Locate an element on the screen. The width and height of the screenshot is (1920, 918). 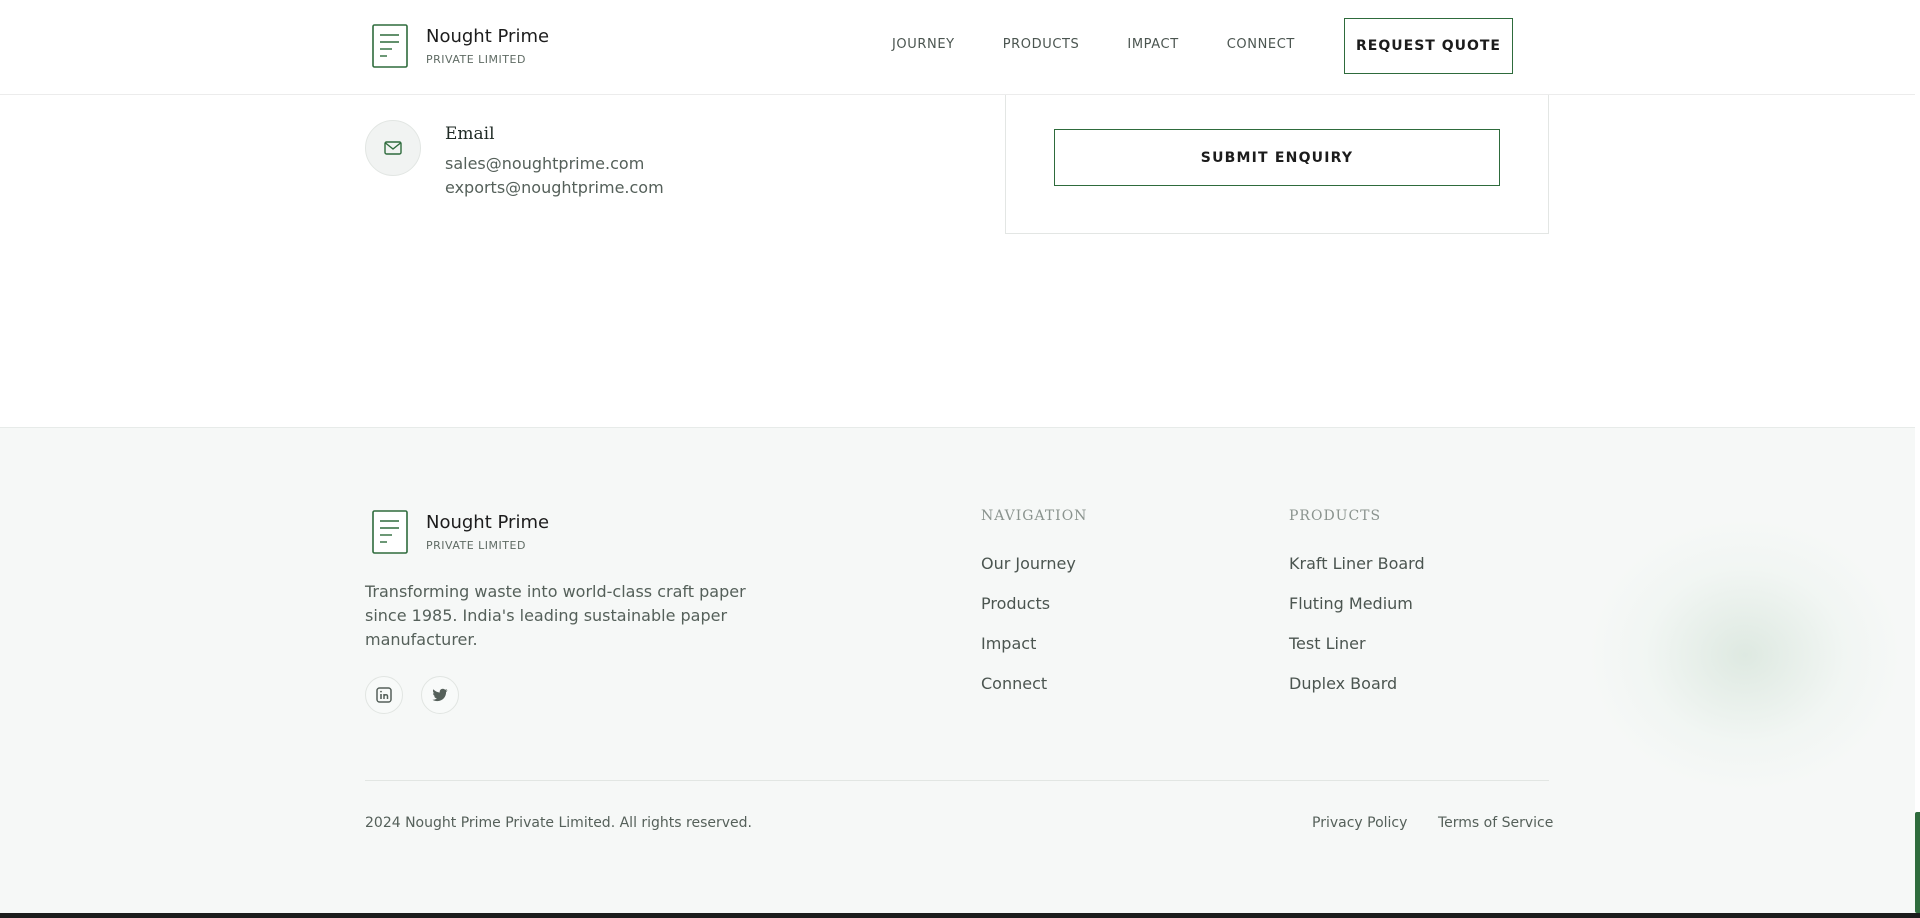
nav-journey: JOURNEY is located at coordinates (923, 44).